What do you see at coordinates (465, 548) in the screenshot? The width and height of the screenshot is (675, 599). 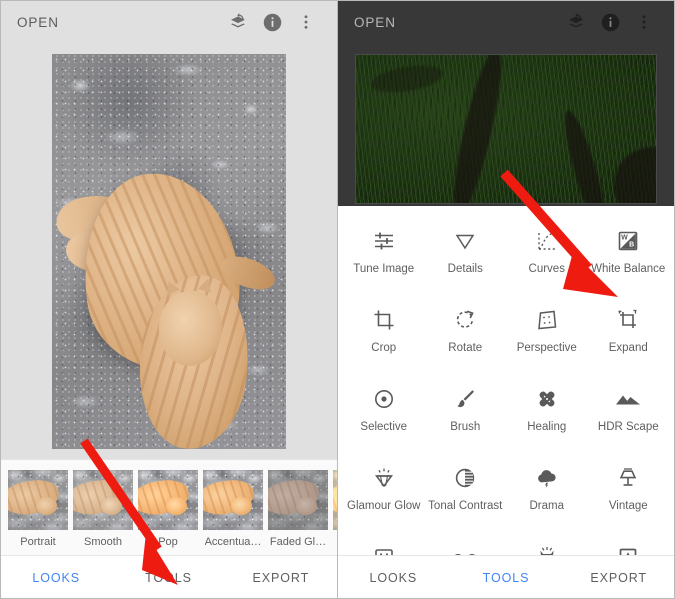 I see `retrolux-moustache-icon` at bounding box center [465, 548].